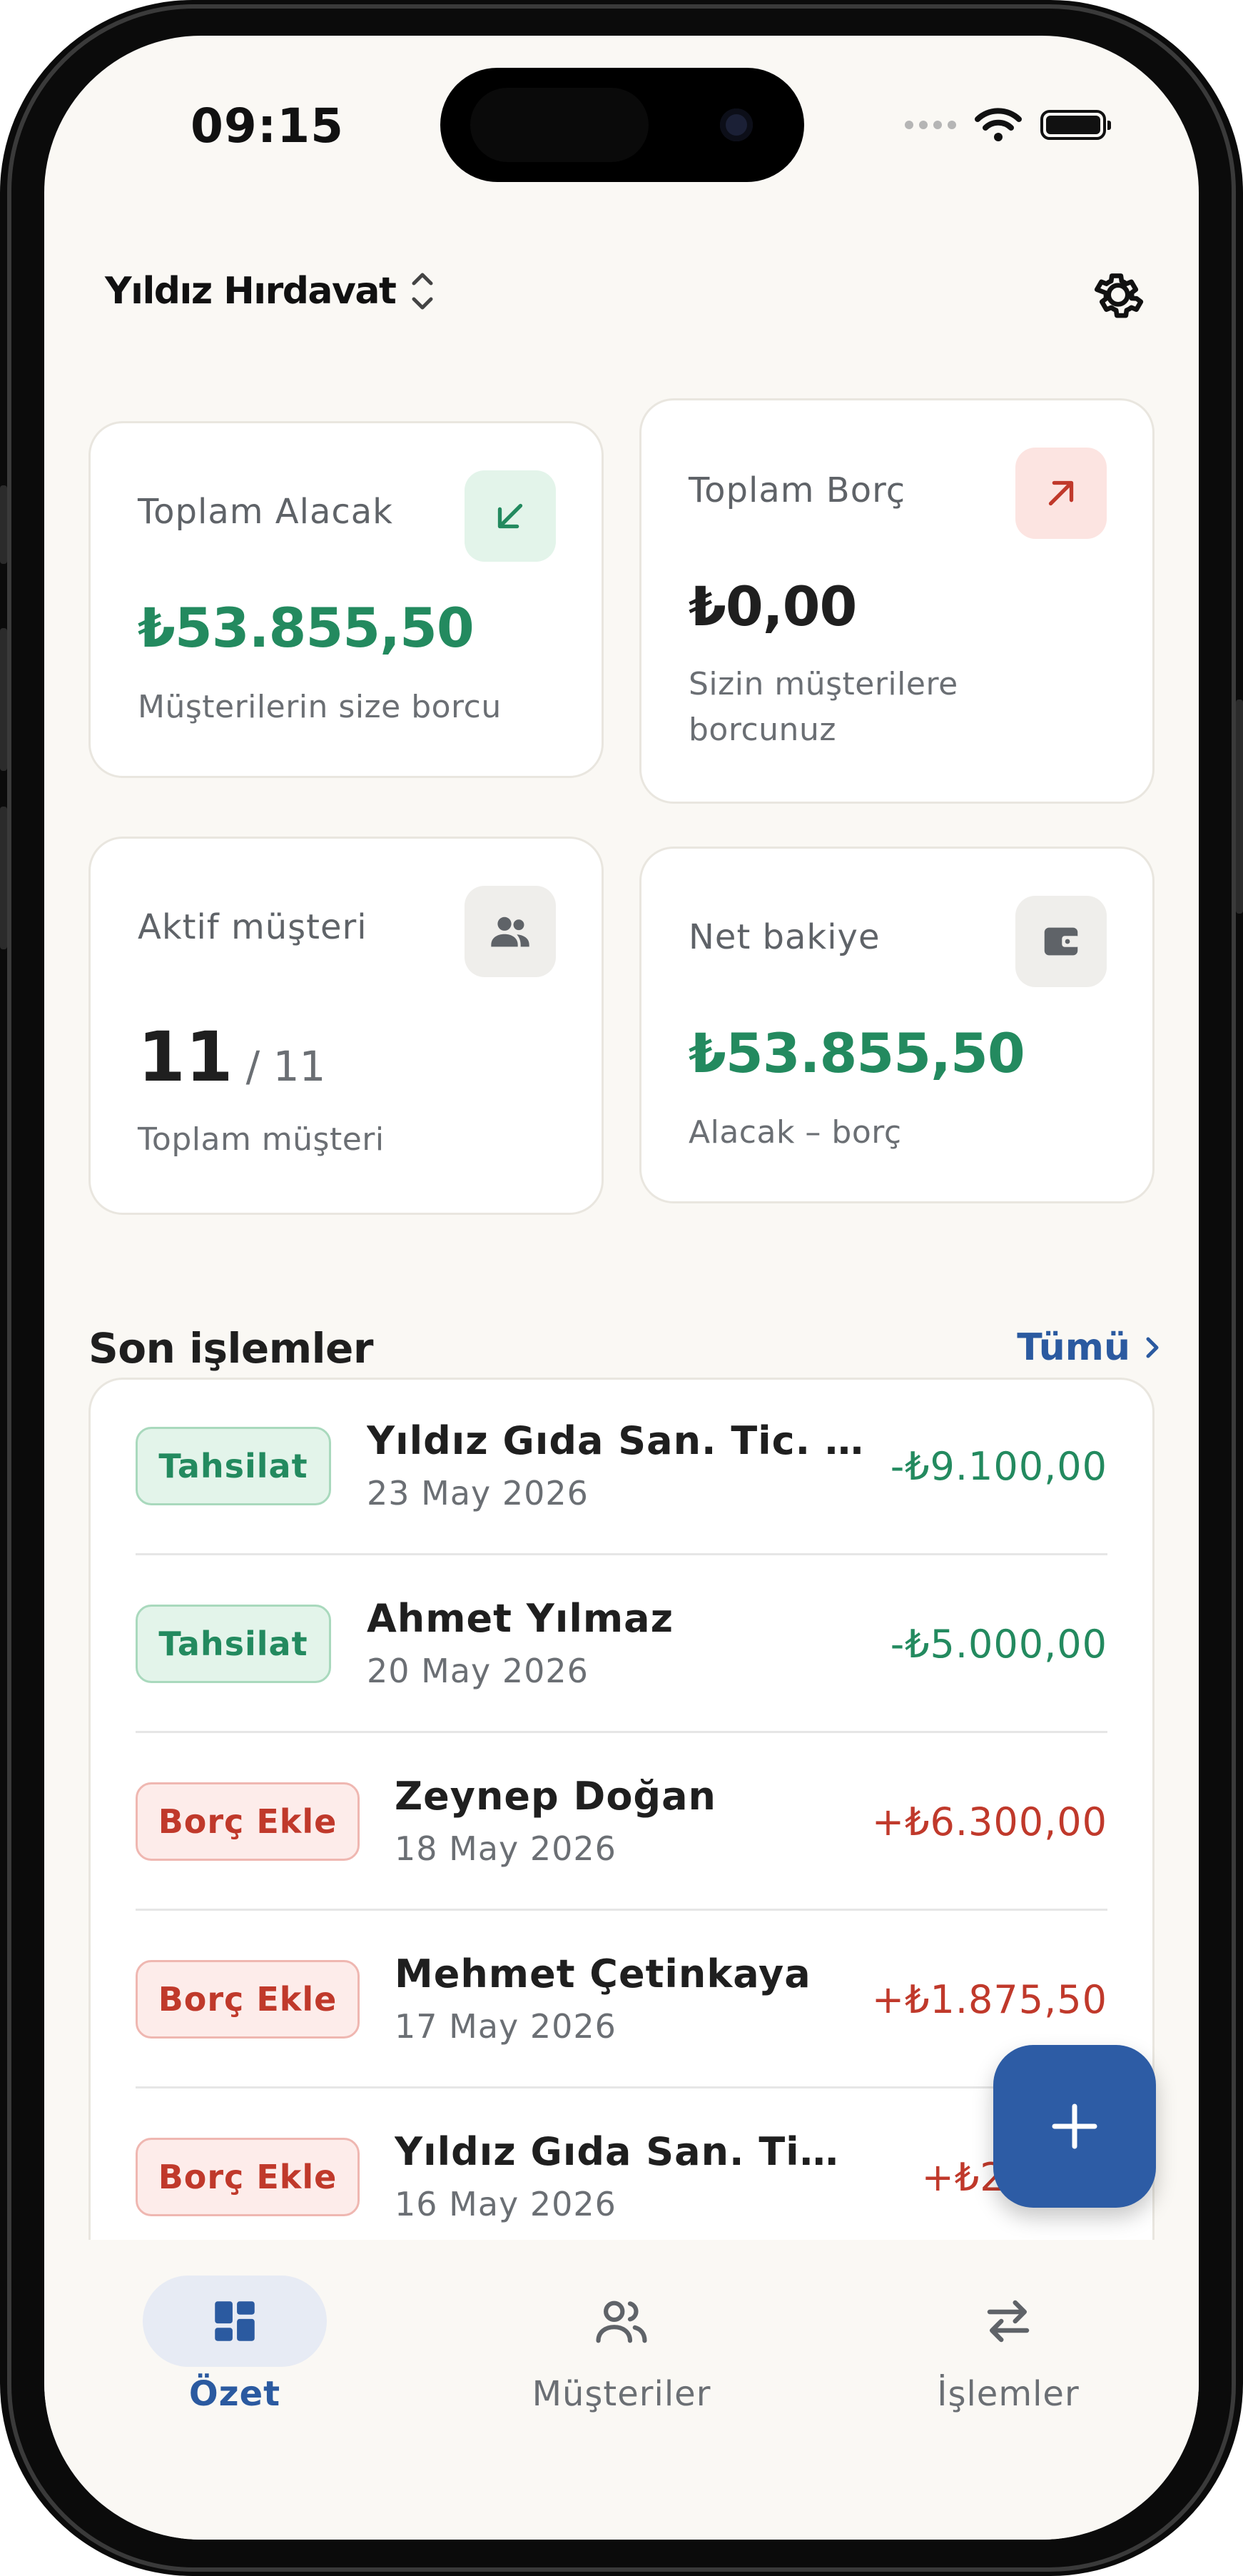 The height and width of the screenshot is (2576, 1243). What do you see at coordinates (506, 1848) in the screenshot?
I see `transaction-date: 18 May 2026` at bounding box center [506, 1848].